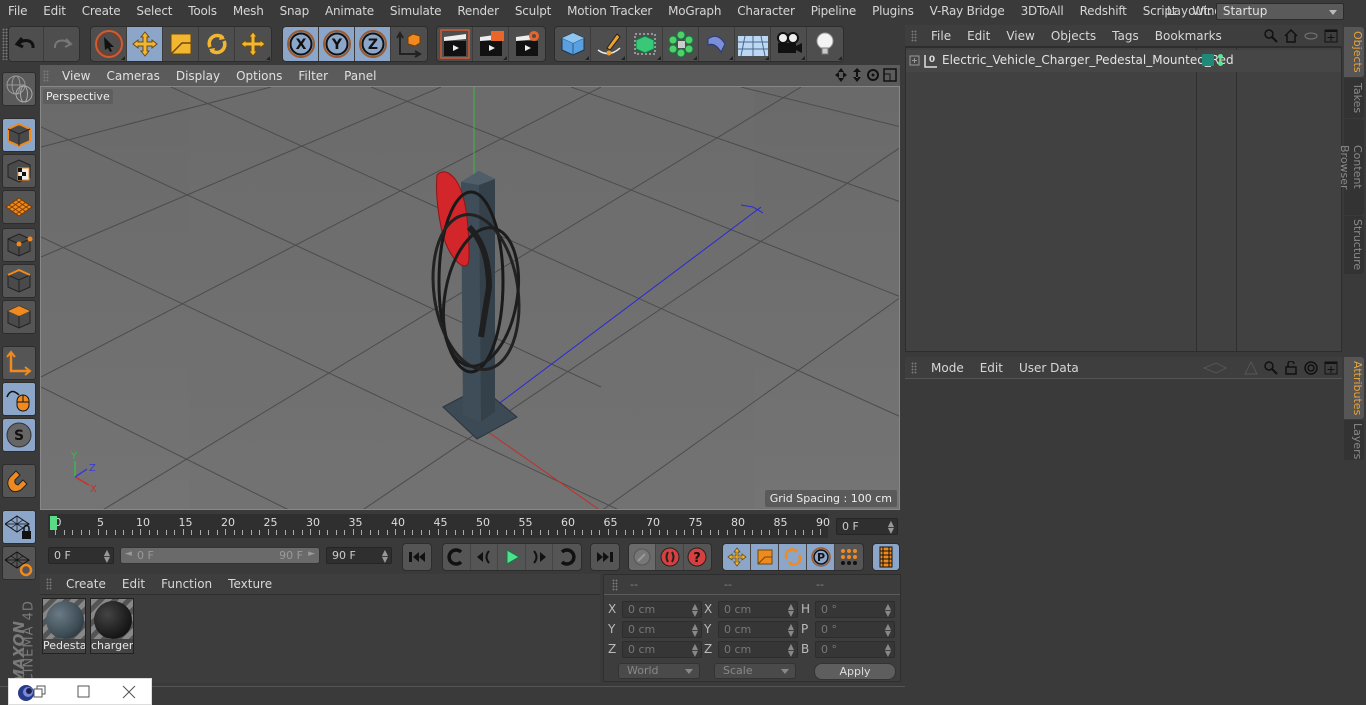  Describe the element at coordinates (991, 368) in the screenshot. I see `attributes-menu-edit: Edit` at that location.